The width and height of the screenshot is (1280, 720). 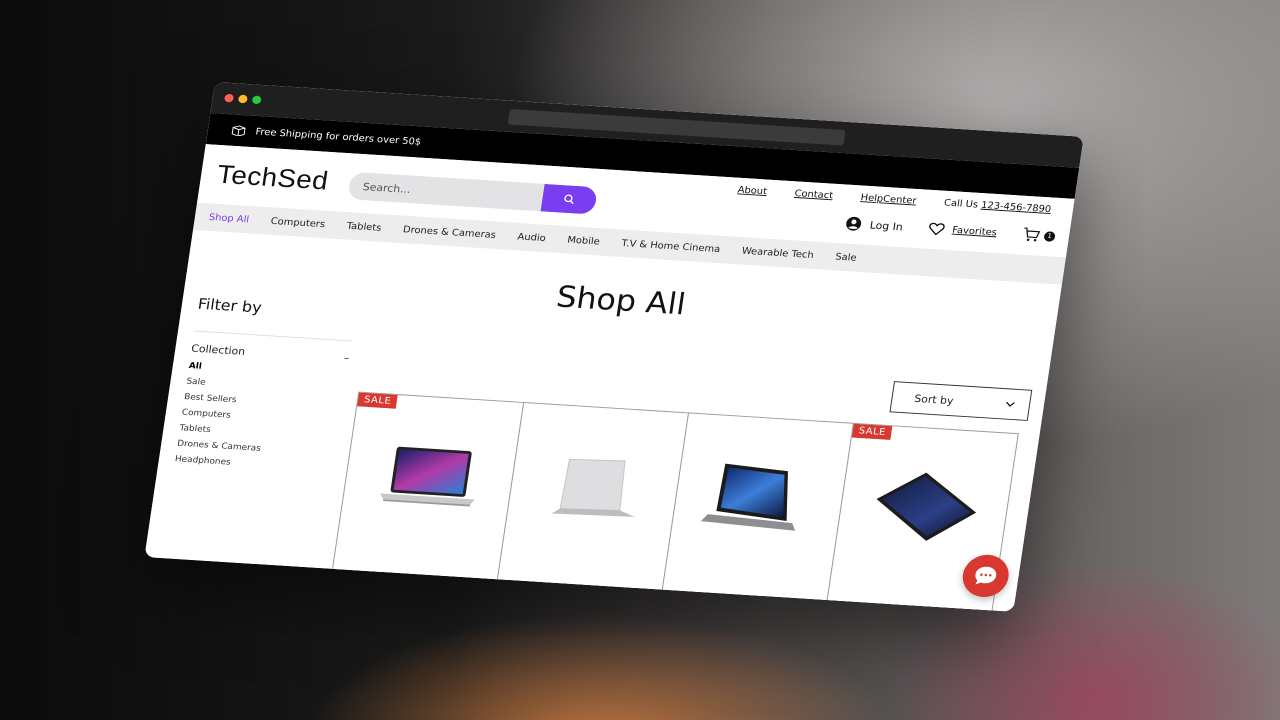 What do you see at coordinates (449, 232) in the screenshot?
I see `nav-item-drones-cameras: Drones & Cameras` at bounding box center [449, 232].